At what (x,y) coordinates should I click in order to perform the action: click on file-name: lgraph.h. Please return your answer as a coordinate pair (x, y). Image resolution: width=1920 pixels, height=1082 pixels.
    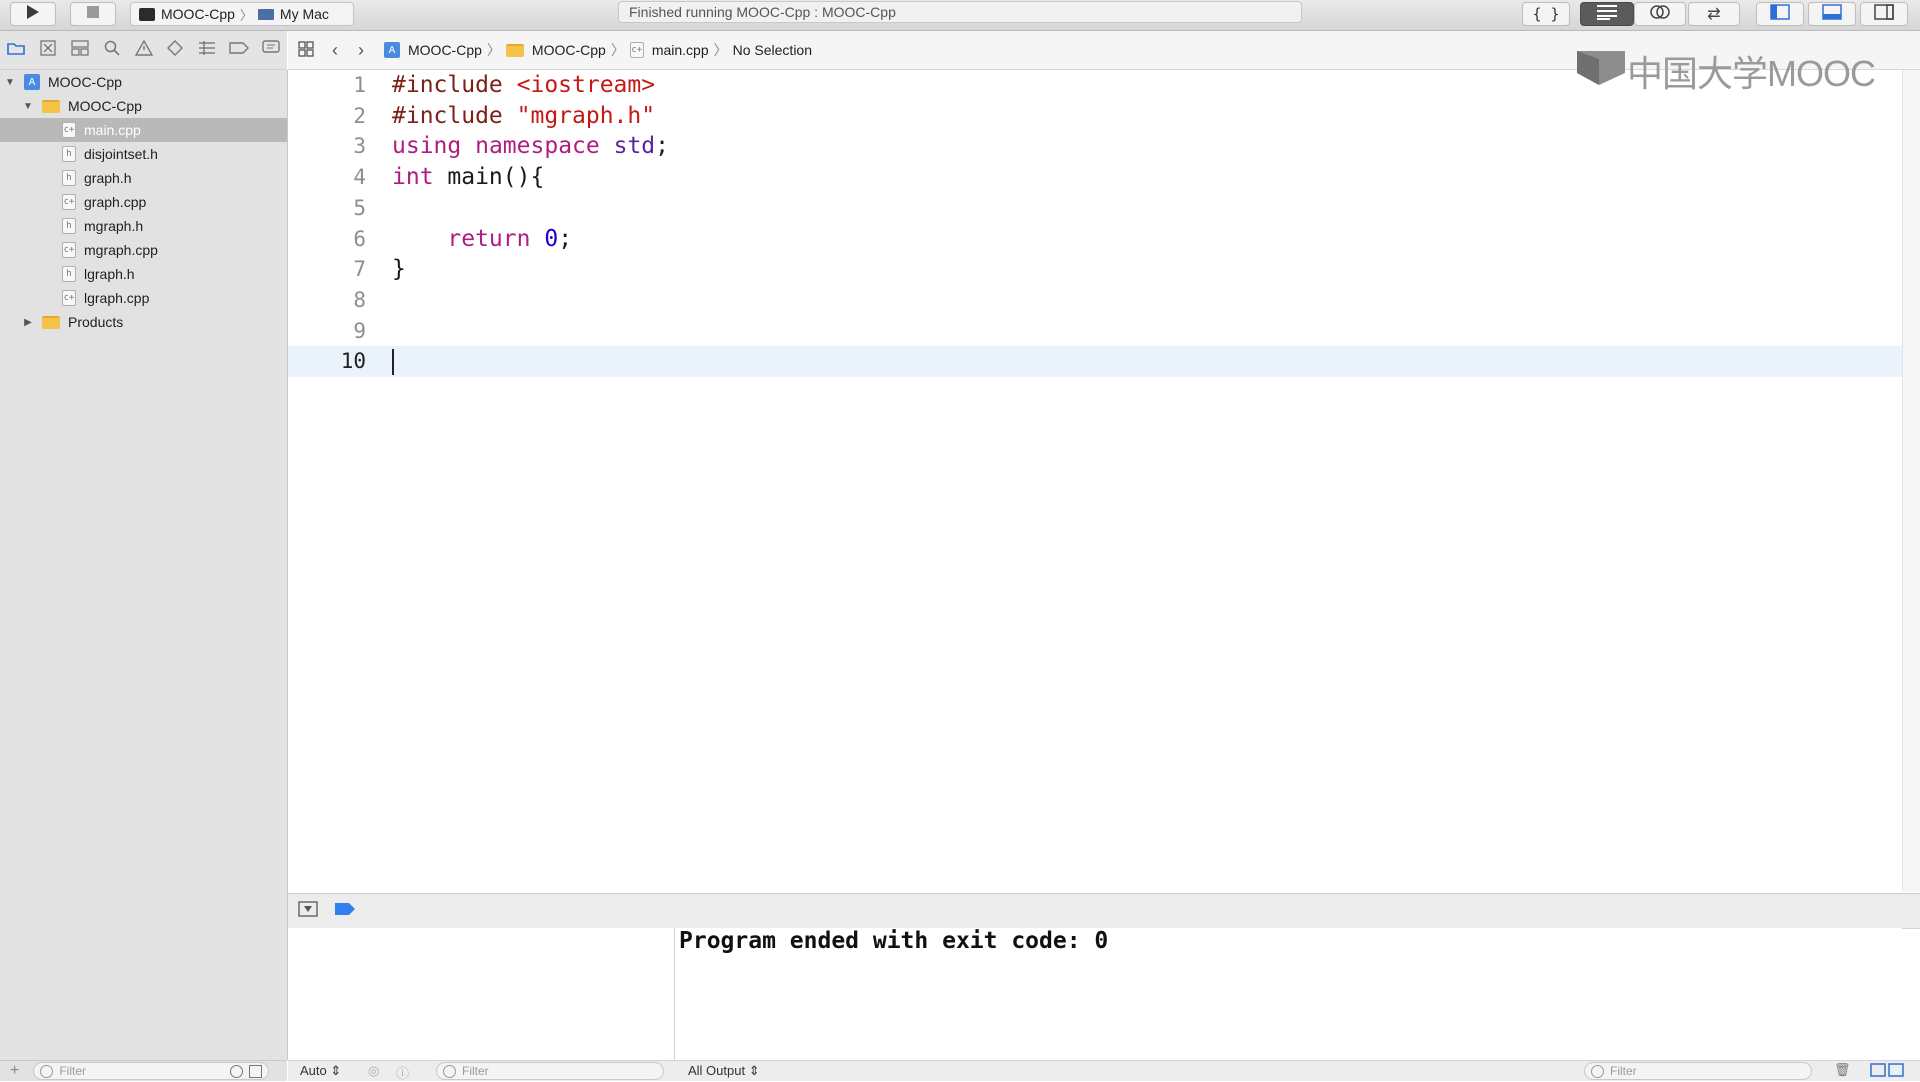
    Looking at the image, I should click on (109, 274).